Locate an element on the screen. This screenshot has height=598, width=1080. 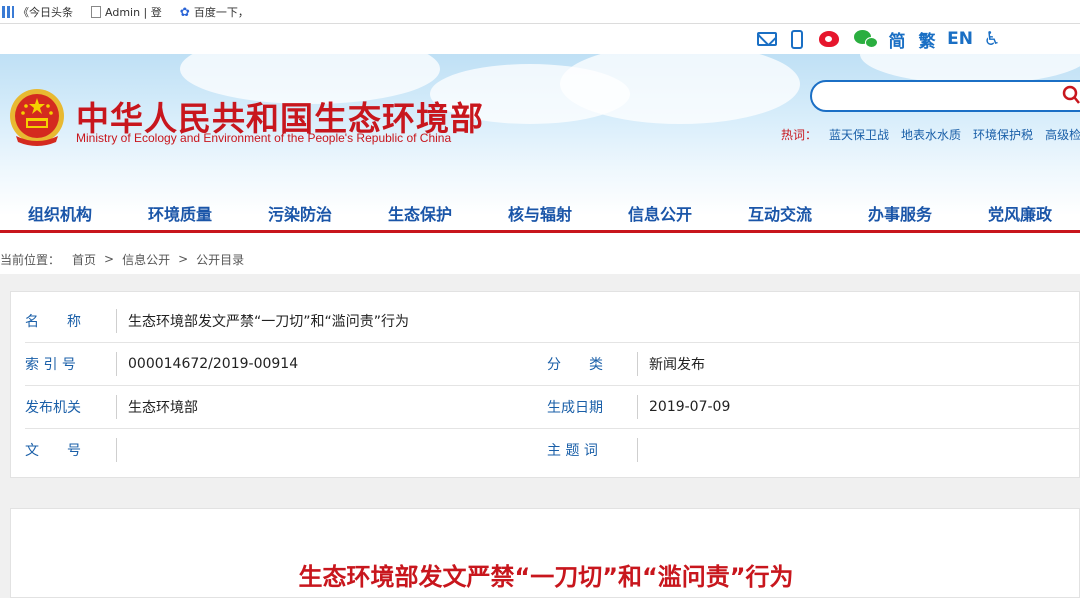
bookmark-baidu: ✿ 百度一下， is located at coordinates (214, 12).